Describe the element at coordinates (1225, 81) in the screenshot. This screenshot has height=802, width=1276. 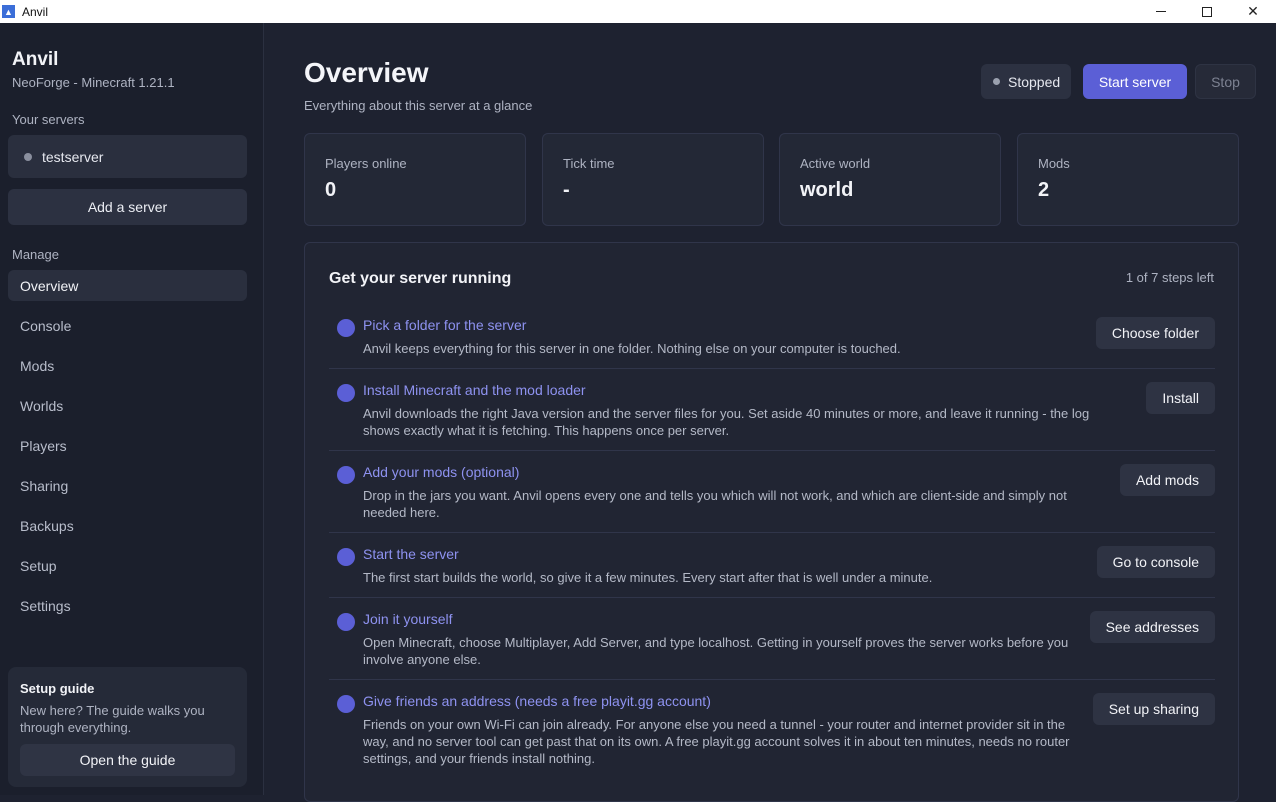
I see `stop-server-button: Stop` at that location.